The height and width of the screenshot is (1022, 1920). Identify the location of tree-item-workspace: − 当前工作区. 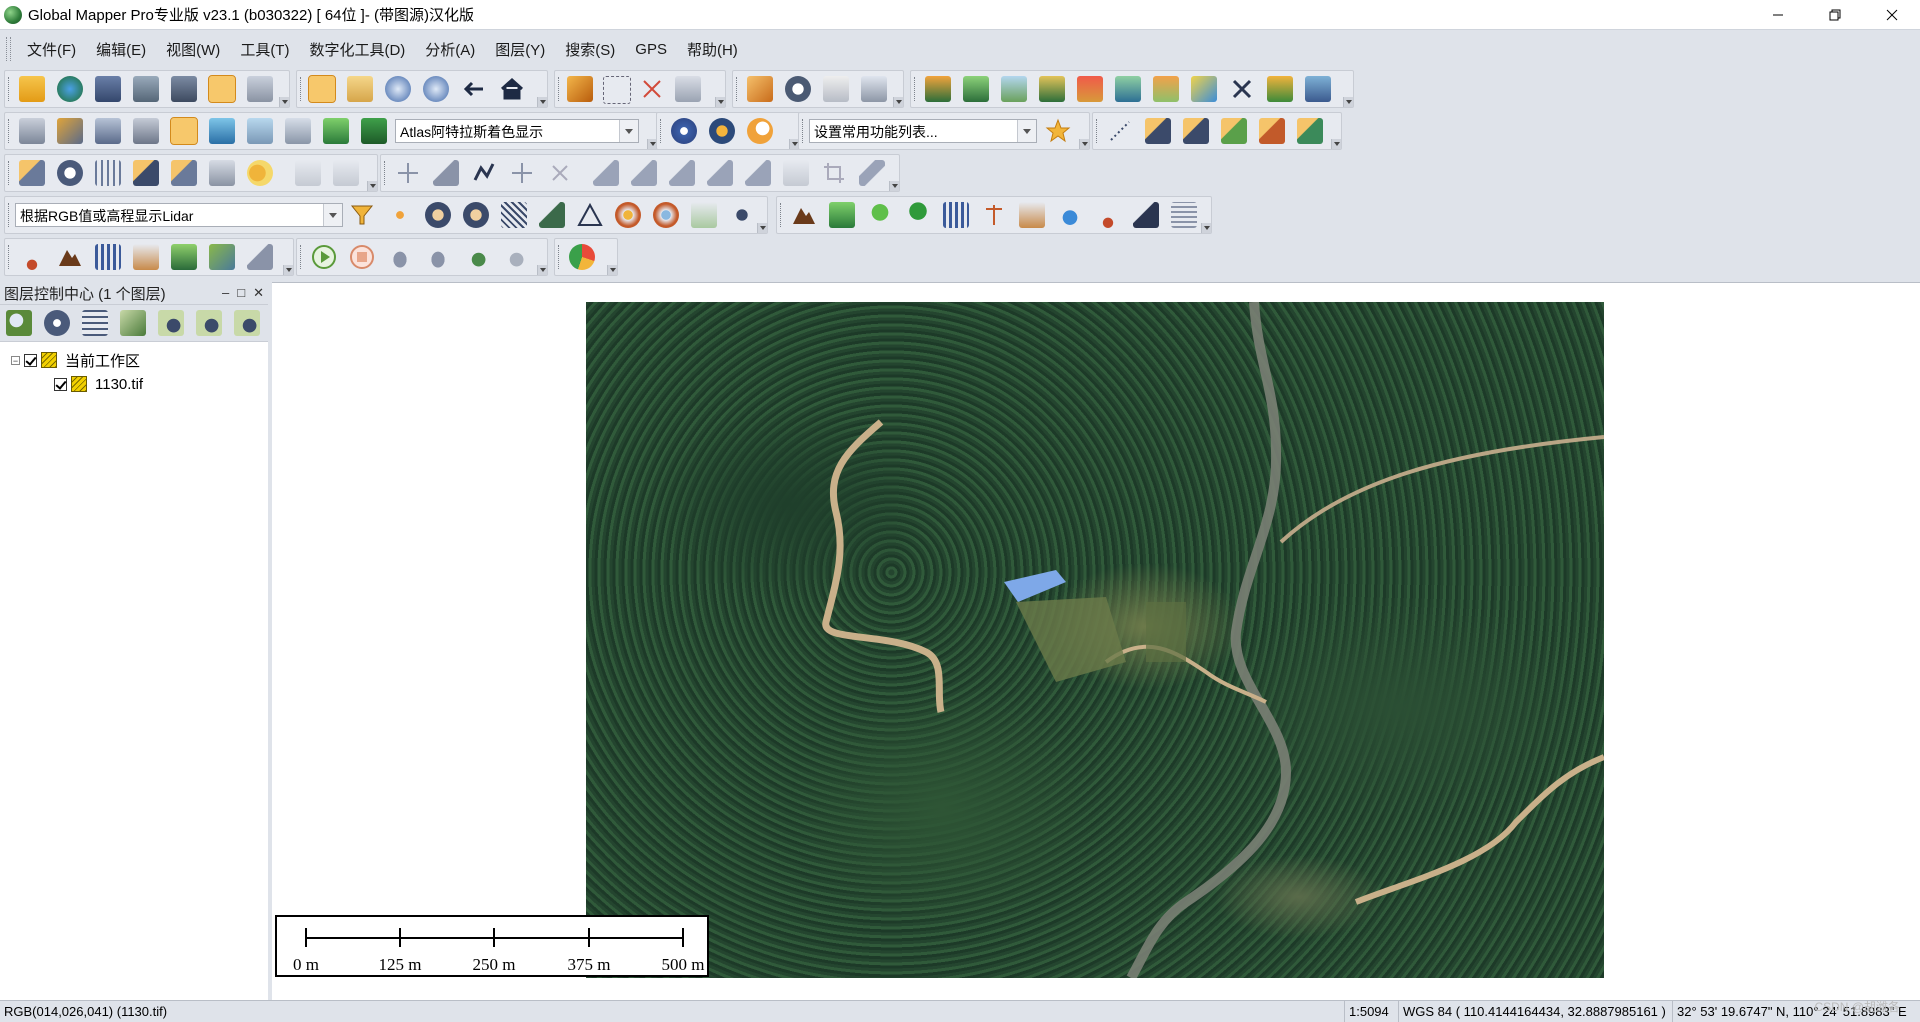
(134, 360).